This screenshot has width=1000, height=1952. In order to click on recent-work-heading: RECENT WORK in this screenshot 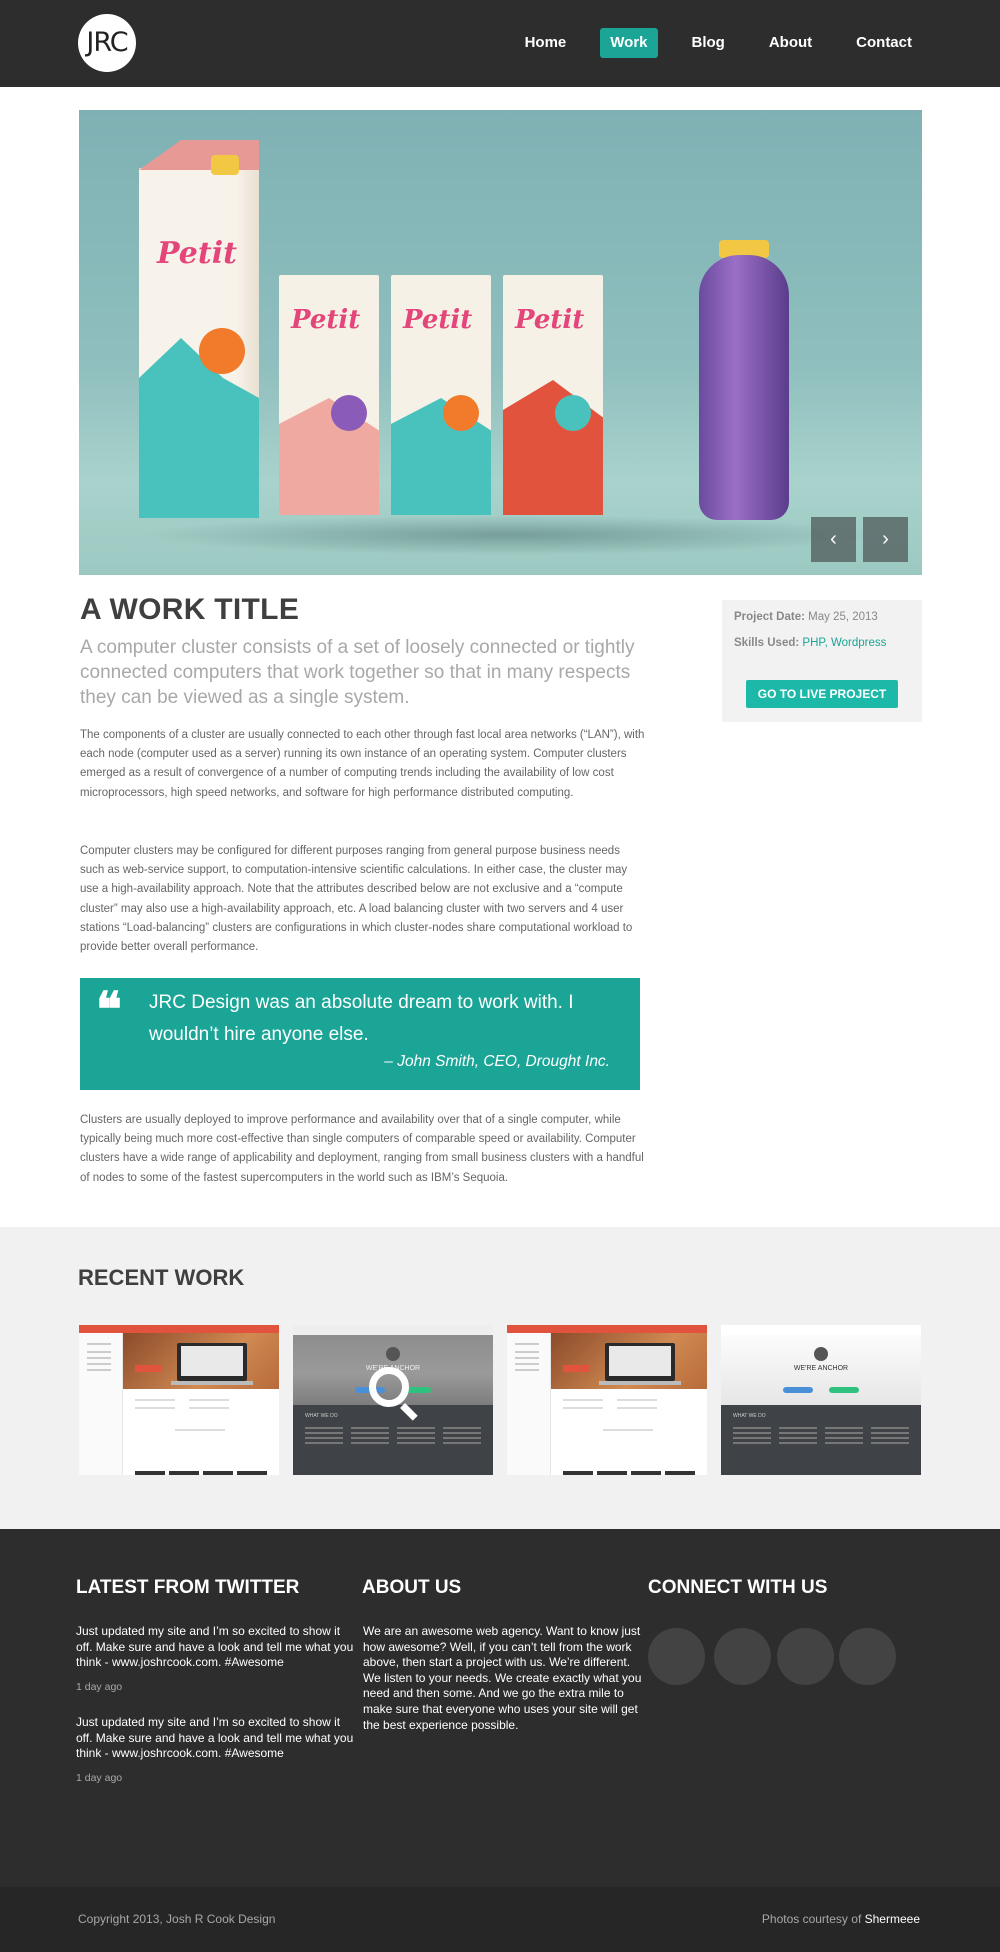, I will do `click(161, 1277)`.